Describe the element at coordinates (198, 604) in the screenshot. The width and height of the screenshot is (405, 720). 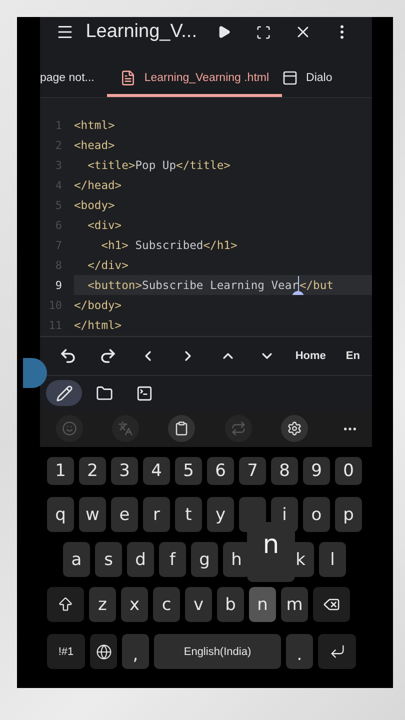
I see `keyboard-key: v` at that location.